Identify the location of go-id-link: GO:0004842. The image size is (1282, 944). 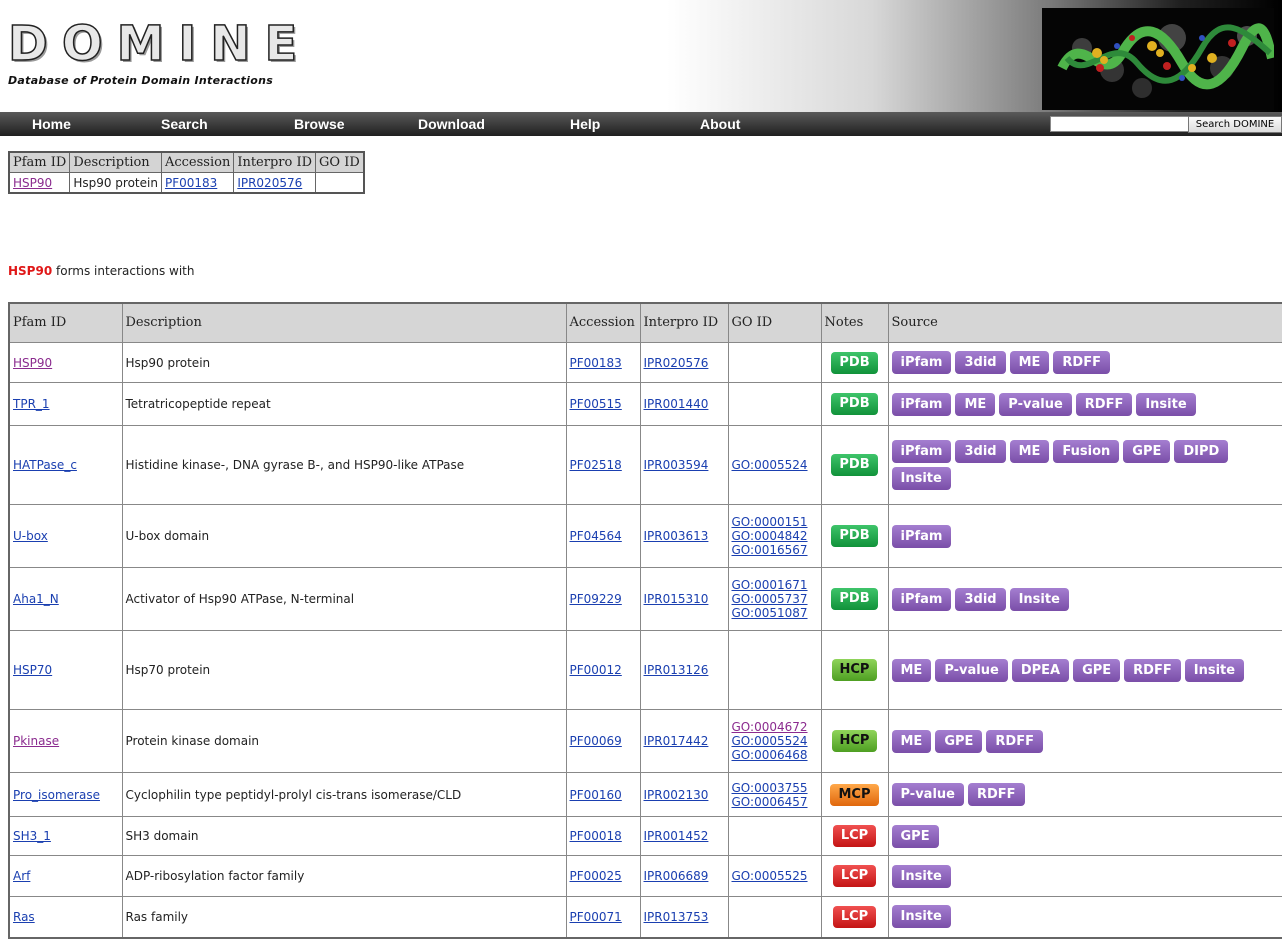
(775, 536).